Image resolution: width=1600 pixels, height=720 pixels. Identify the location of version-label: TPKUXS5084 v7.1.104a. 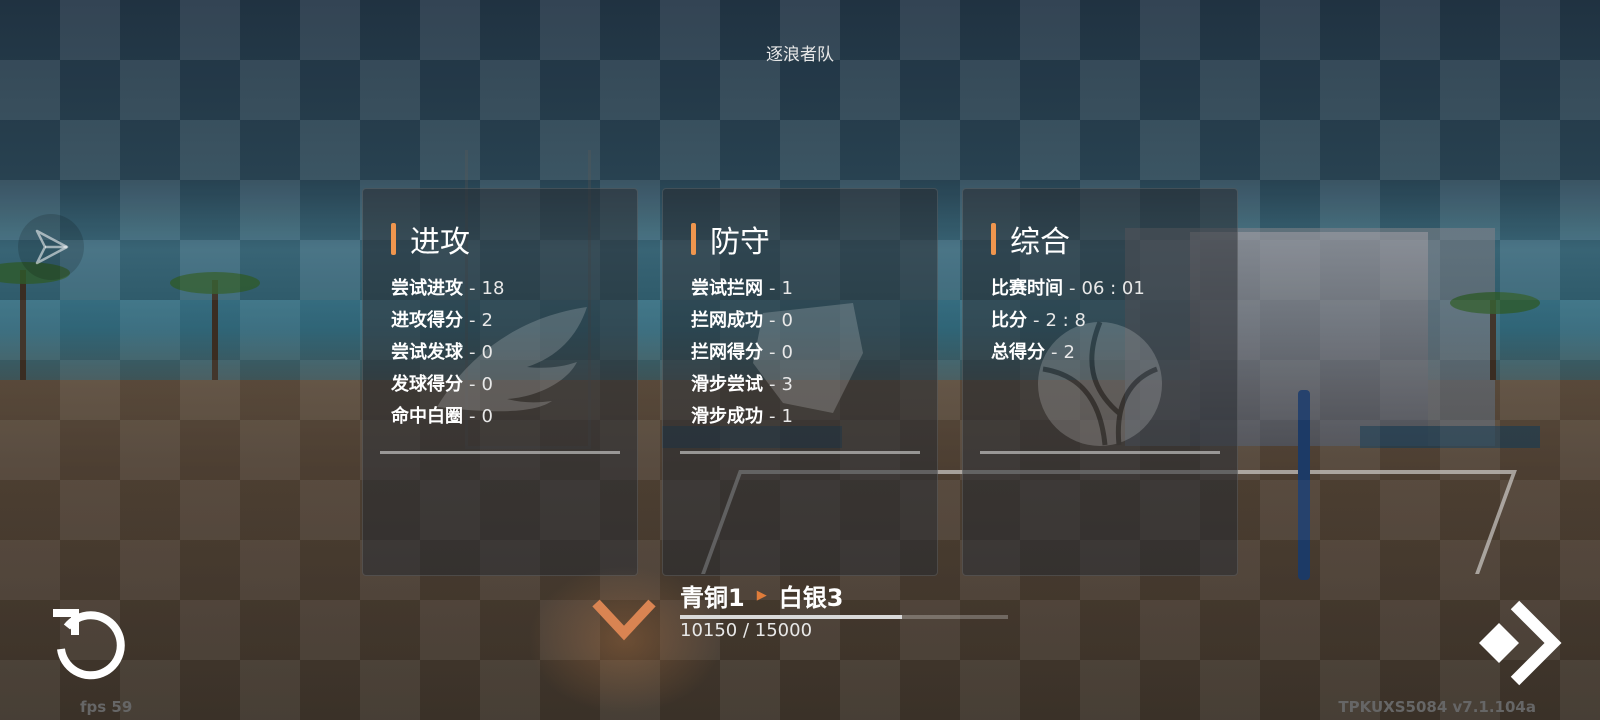
(1437, 707).